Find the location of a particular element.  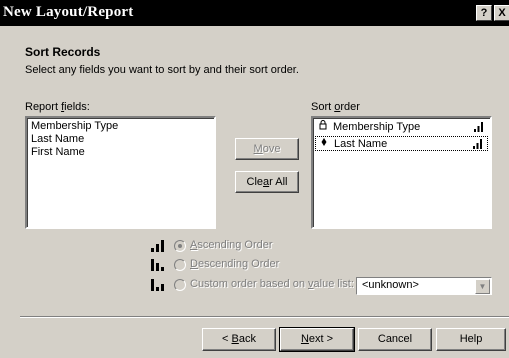

move-accesskey: M is located at coordinates (258, 149).